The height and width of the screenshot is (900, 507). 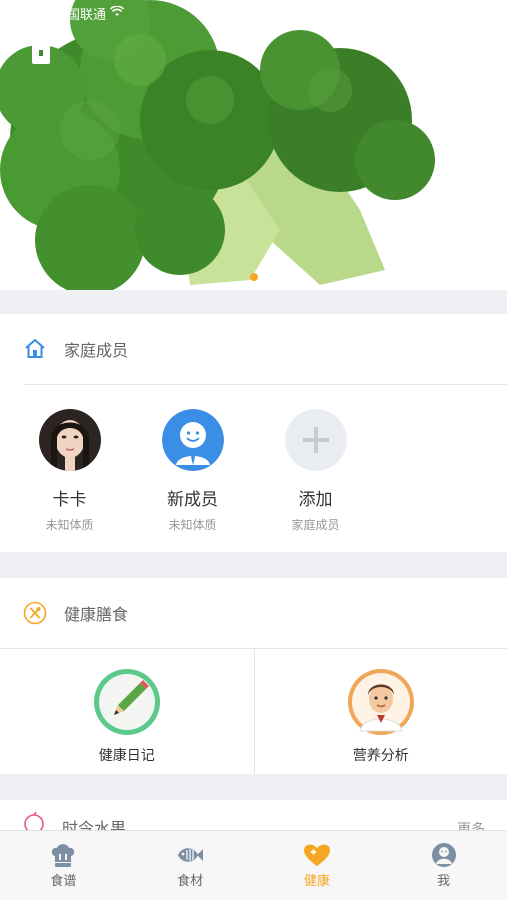 What do you see at coordinates (80, 15) in the screenshot?
I see `carrier-label: 中国联通` at bounding box center [80, 15].